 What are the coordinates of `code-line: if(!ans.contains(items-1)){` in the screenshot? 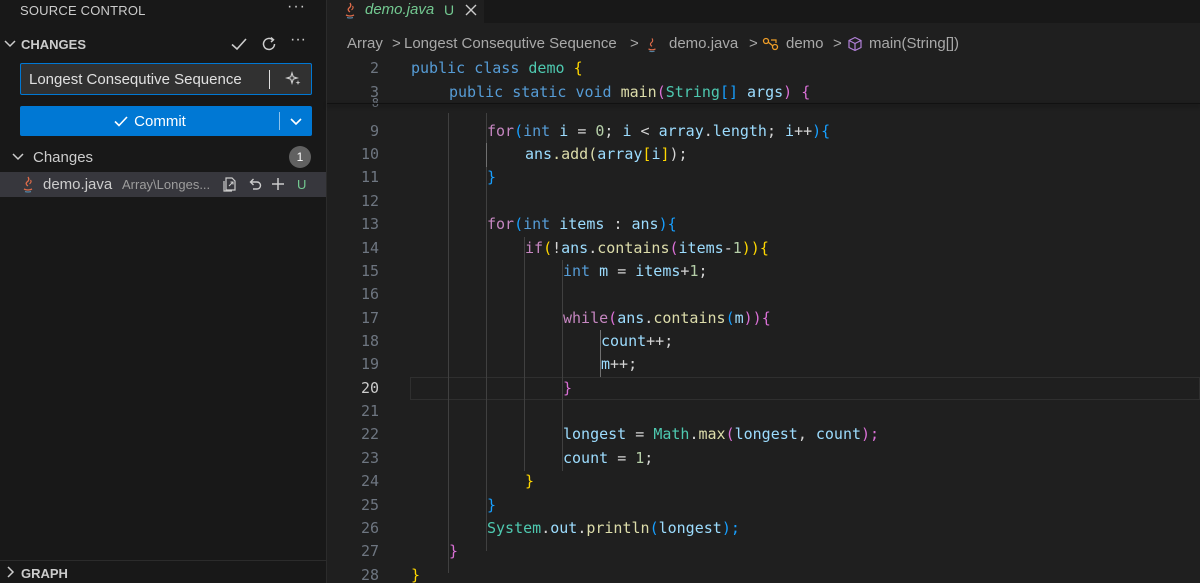 It's located at (647, 248).